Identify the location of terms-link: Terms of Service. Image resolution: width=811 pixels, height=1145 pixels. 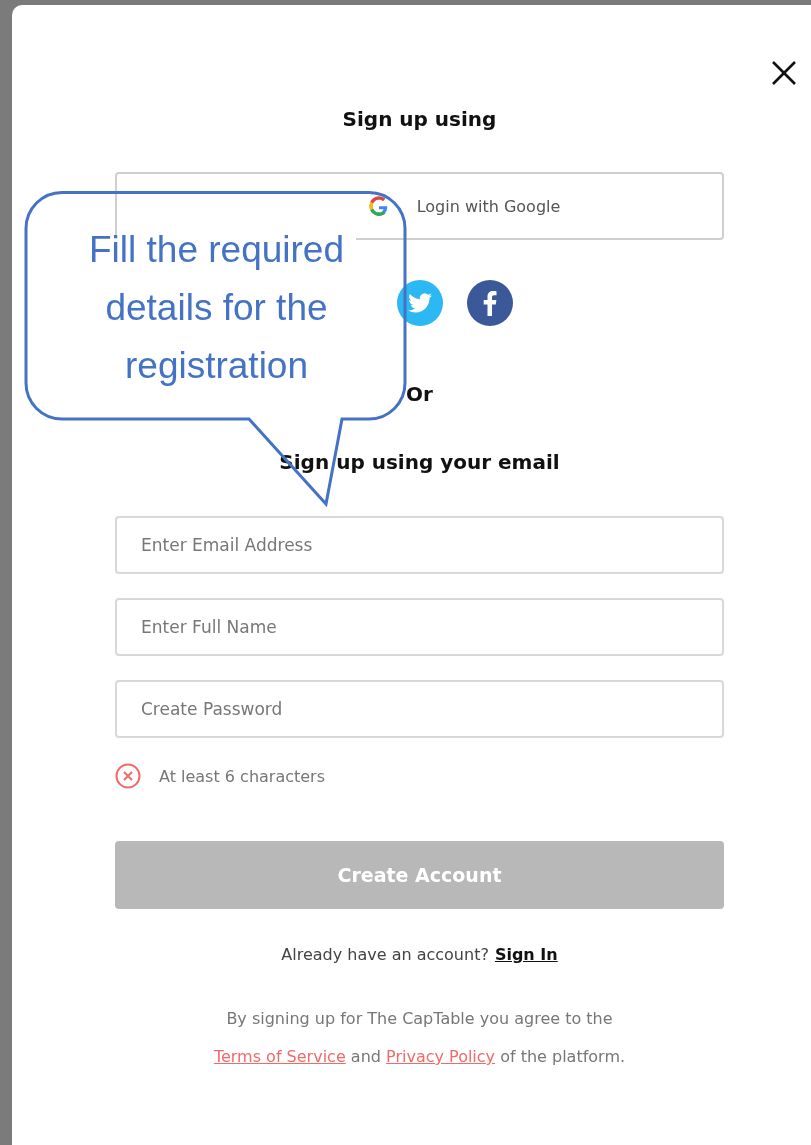
(279, 1056).